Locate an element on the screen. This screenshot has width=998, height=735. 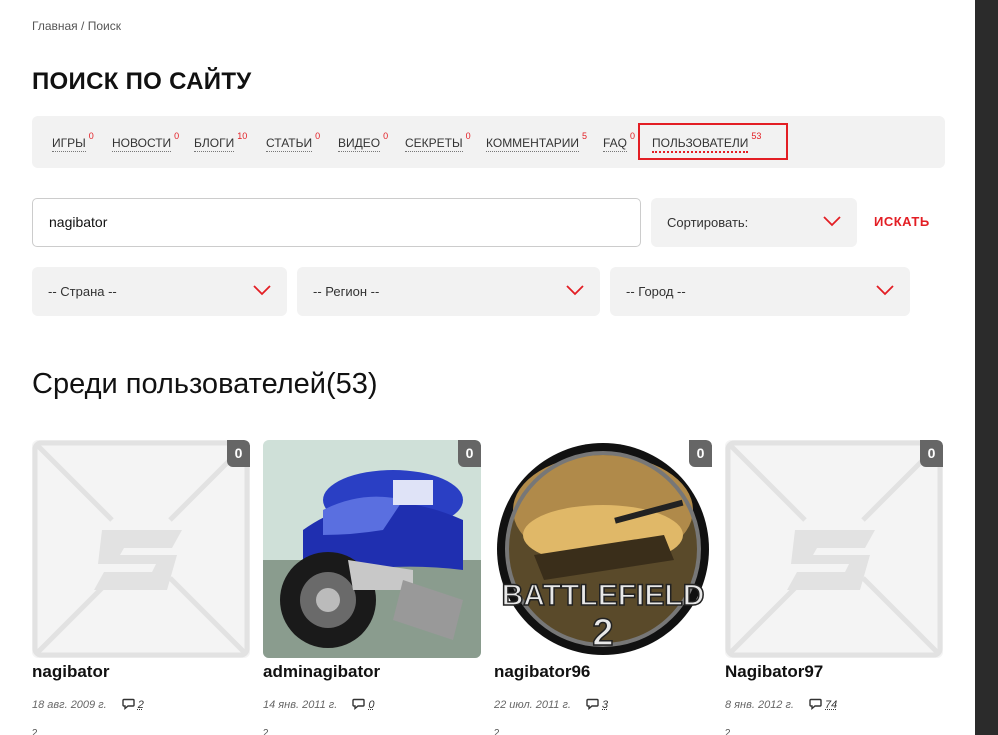
breadcrumb-current: Поиск is located at coordinates (104, 26).